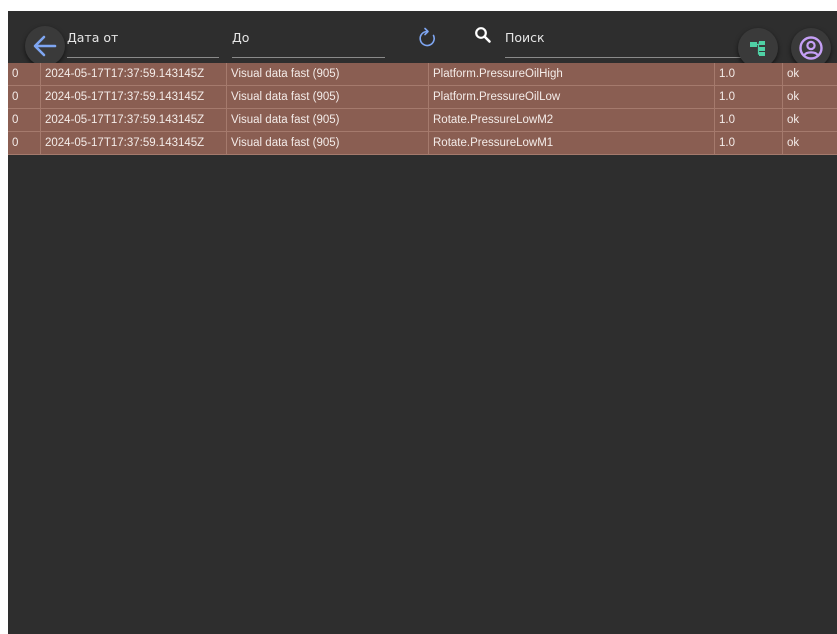  I want to click on refresh-icon, so click(427, 37).